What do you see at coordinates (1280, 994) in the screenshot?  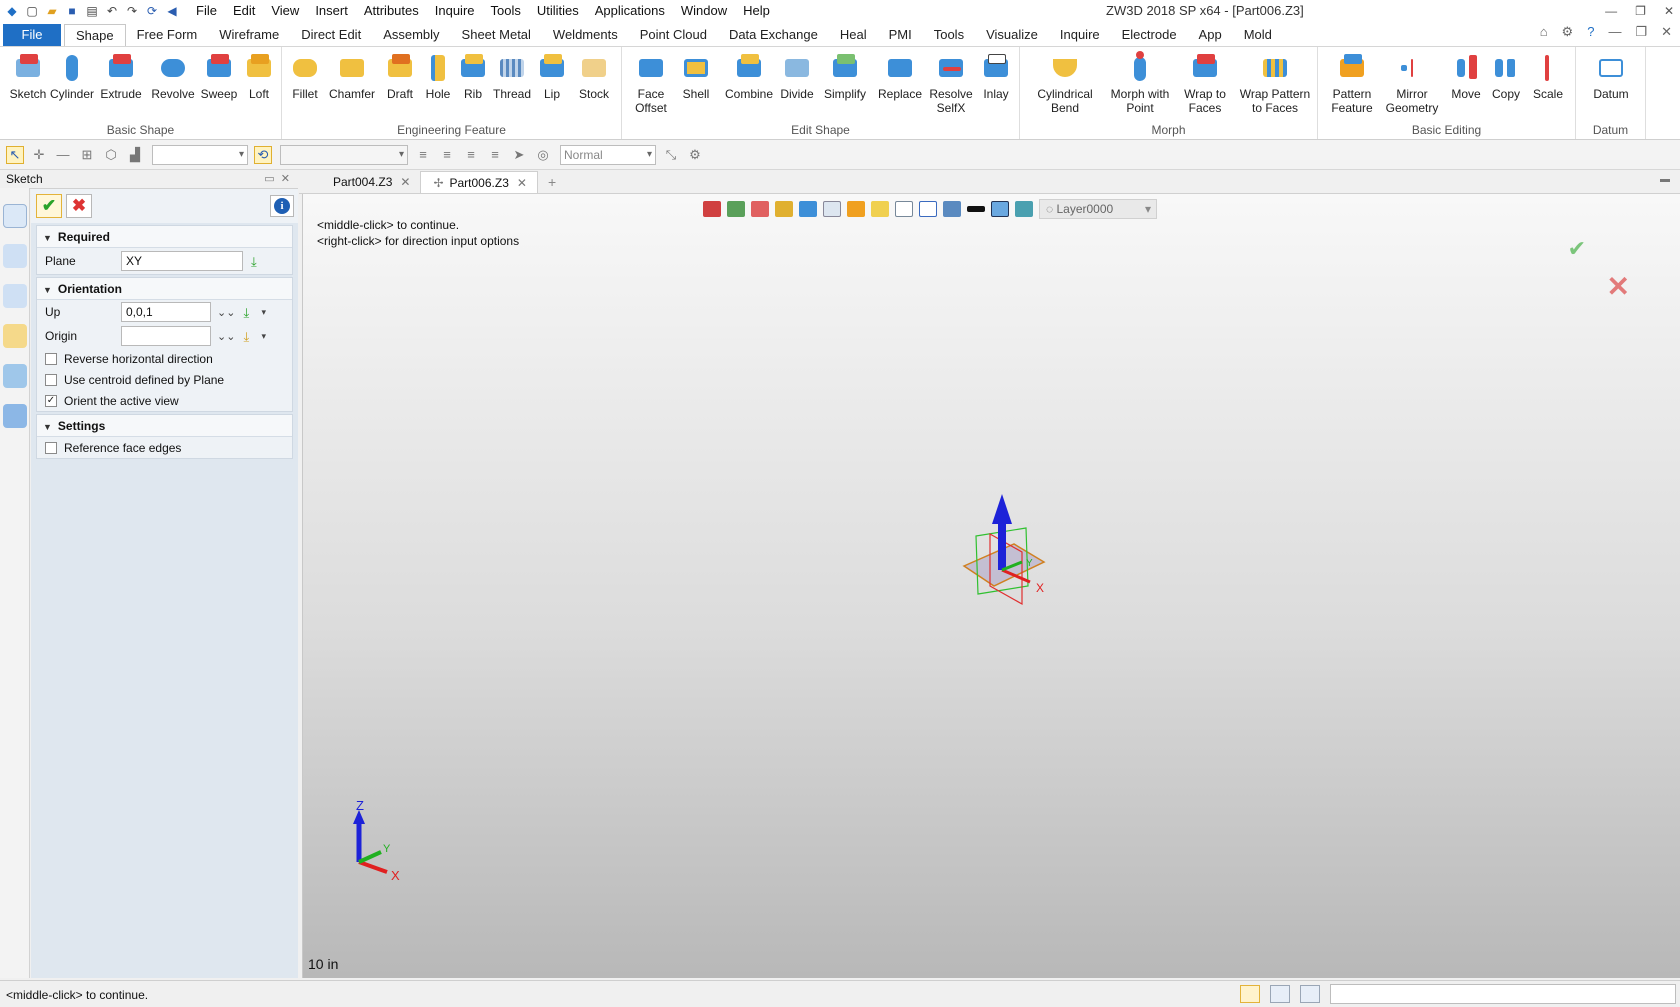 I see `monitor-icon` at bounding box center [1280, 994].